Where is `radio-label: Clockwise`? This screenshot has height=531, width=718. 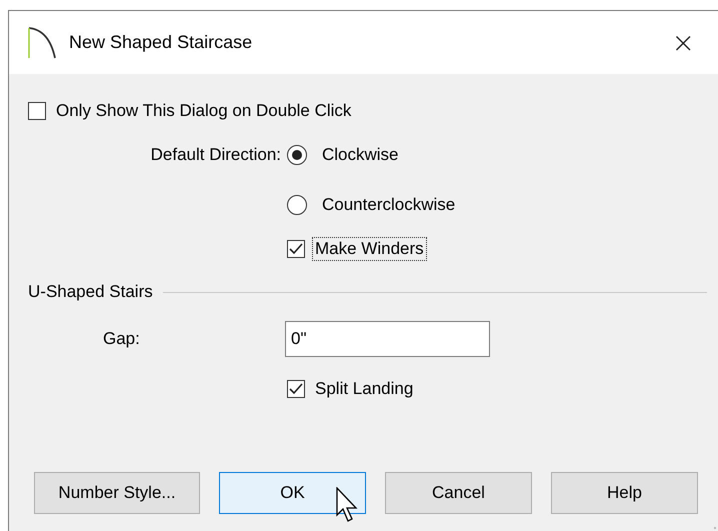 radio-label: Clockwise is located at coordinates (360, 155).